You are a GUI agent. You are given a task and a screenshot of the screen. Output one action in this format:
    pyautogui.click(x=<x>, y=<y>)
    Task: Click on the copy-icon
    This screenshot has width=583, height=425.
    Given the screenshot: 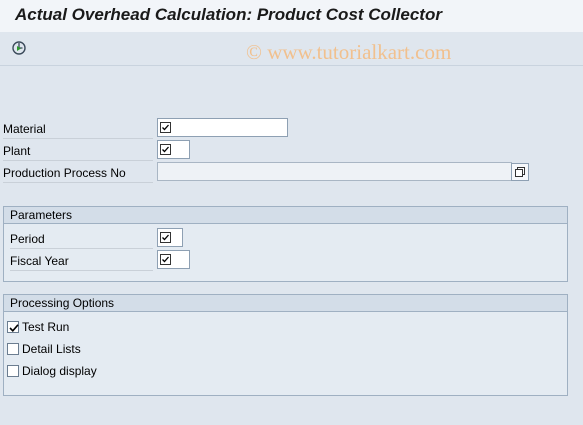 What is the action you would take?
    pyautogui.click(x=520, y=172)
    